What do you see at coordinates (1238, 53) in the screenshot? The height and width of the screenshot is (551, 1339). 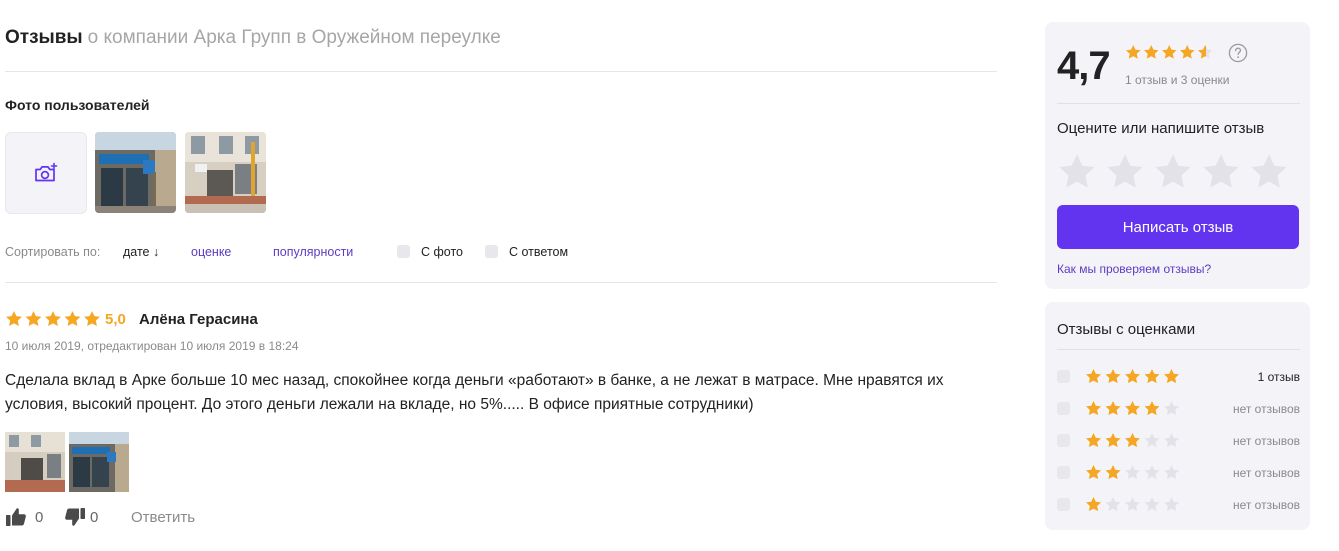 I see `help-icon` at bounding box center [1238, 53].